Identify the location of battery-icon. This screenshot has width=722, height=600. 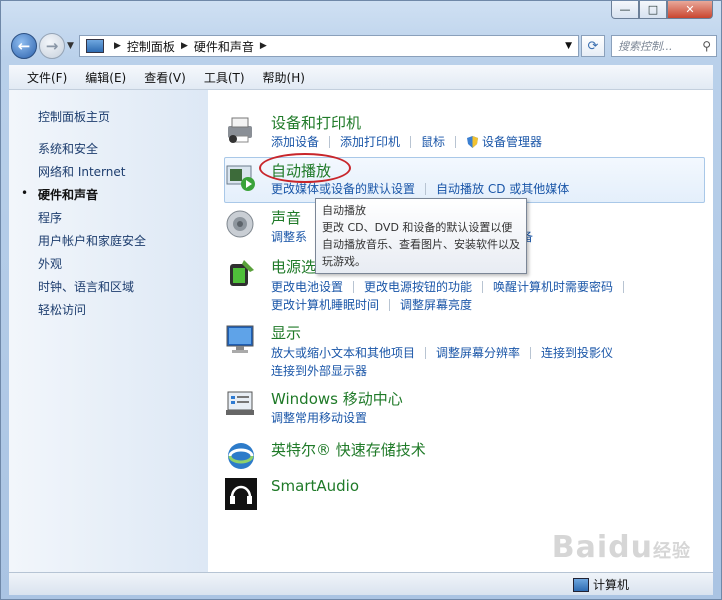
(242, 273).